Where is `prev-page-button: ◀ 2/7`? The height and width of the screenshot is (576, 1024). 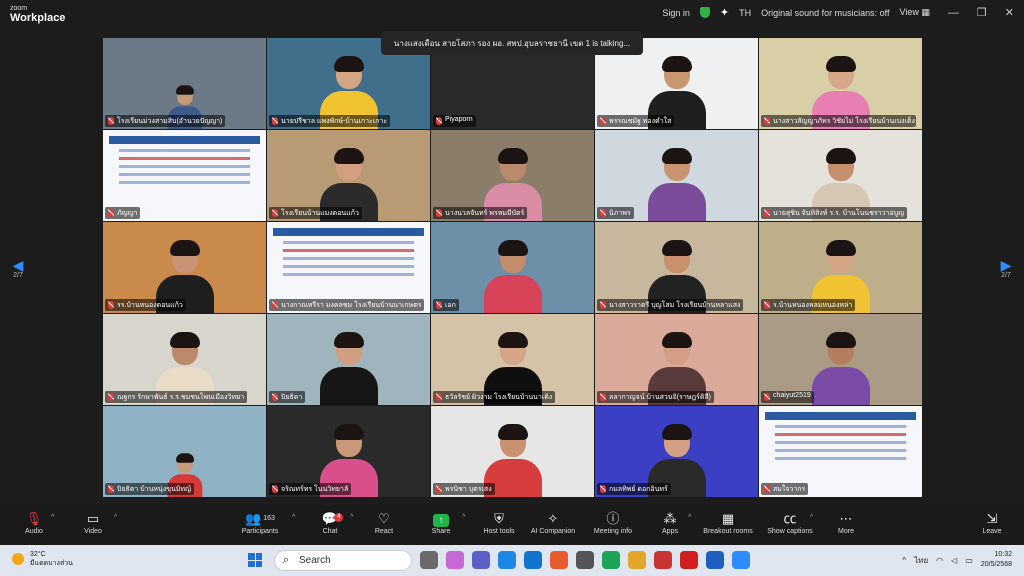 prev-page-button: ◀ 2/7 is located at coordinates (18, 268).